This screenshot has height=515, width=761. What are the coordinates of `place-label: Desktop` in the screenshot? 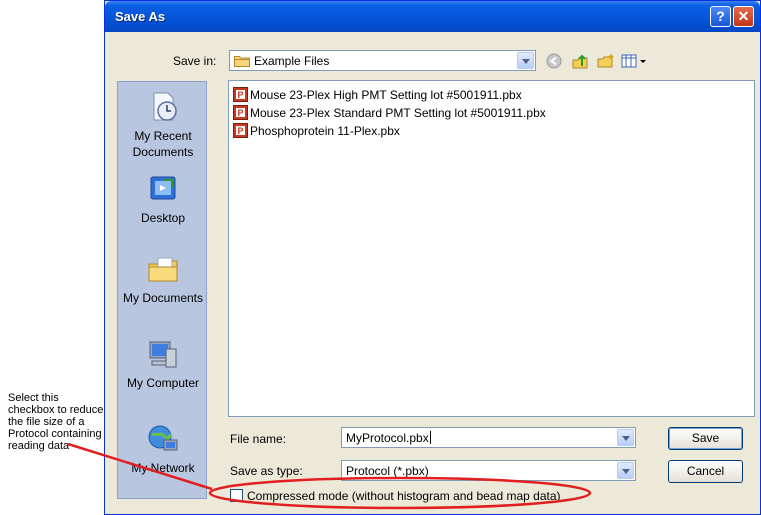 It's located at (163, 218).